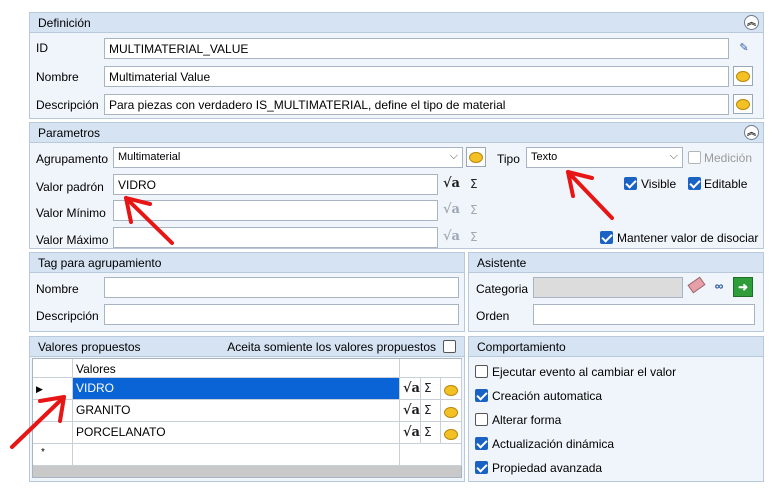 Image resolution: width=784 pixels, height=501 pixels. I want to click on parametros-header: Parametros ︽, so click(396, 133).